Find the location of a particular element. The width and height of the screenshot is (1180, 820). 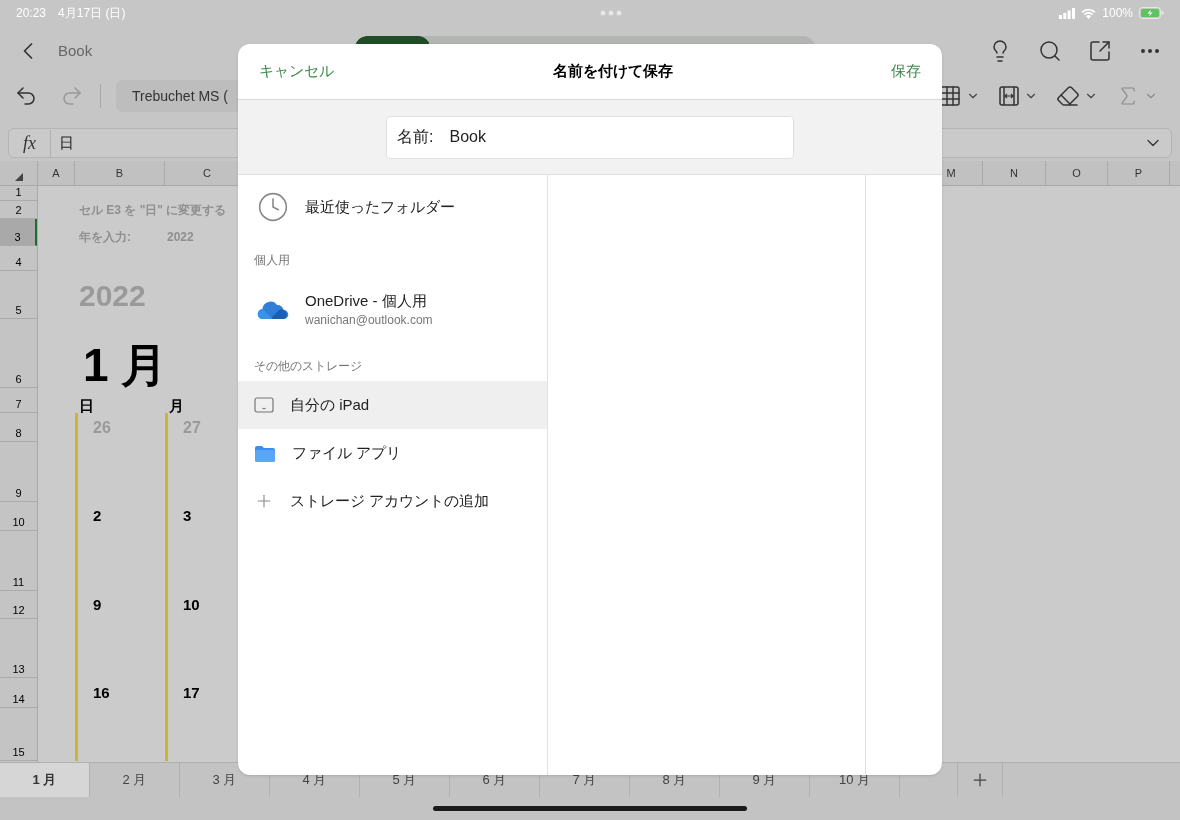

eraser-icon is located at coordinates (1068, 96).